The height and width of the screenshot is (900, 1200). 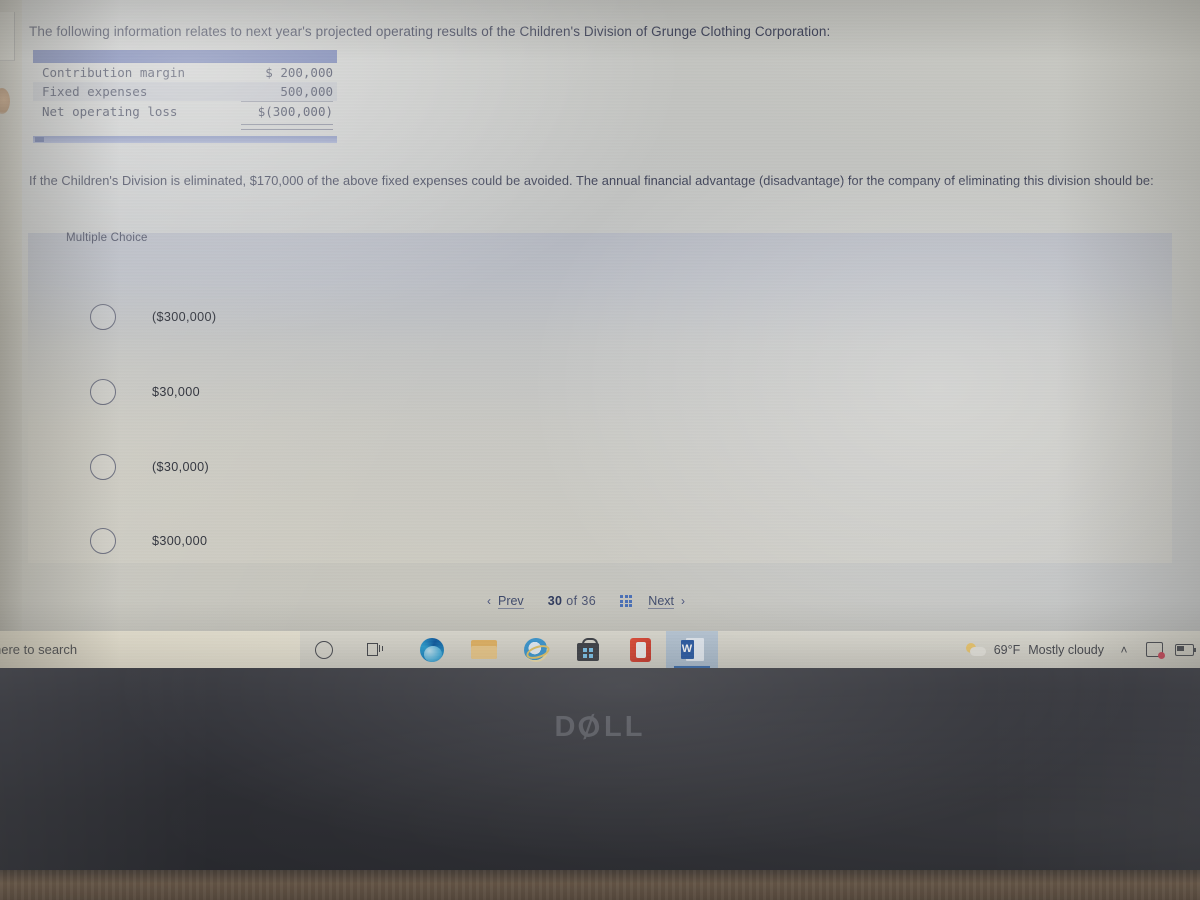 I want to click on page-counter: 30 of 36, so click(x=572, y=601).